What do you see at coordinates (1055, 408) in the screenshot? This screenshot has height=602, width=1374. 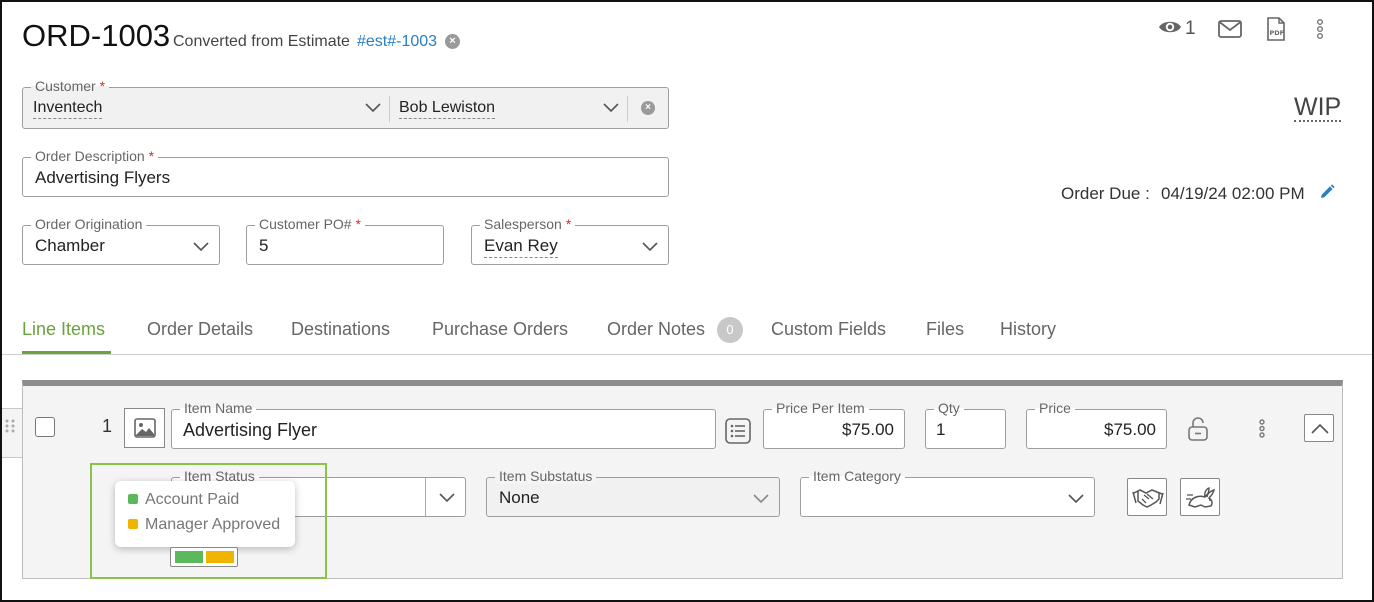 I see `price-label: Price` at bounding box center [1055, 408].